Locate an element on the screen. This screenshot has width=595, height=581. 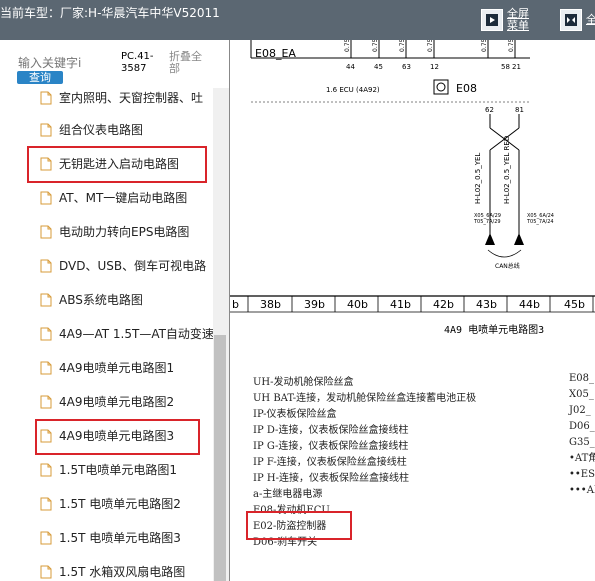
fullscreen-menu-label: 全屏菜单 is located at coordinates (520, 20).